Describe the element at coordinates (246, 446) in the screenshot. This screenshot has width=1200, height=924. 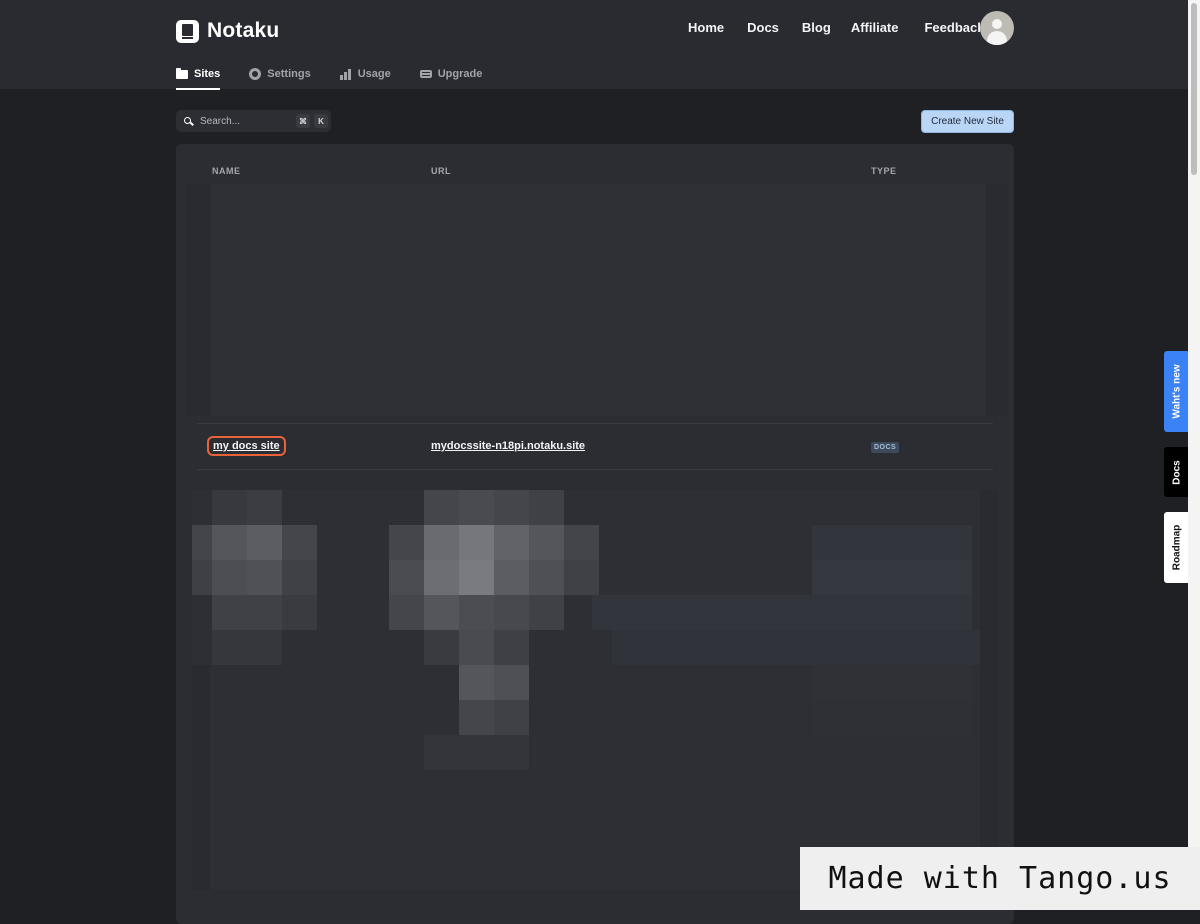
I see `site-name-link: my docs site` at that location.